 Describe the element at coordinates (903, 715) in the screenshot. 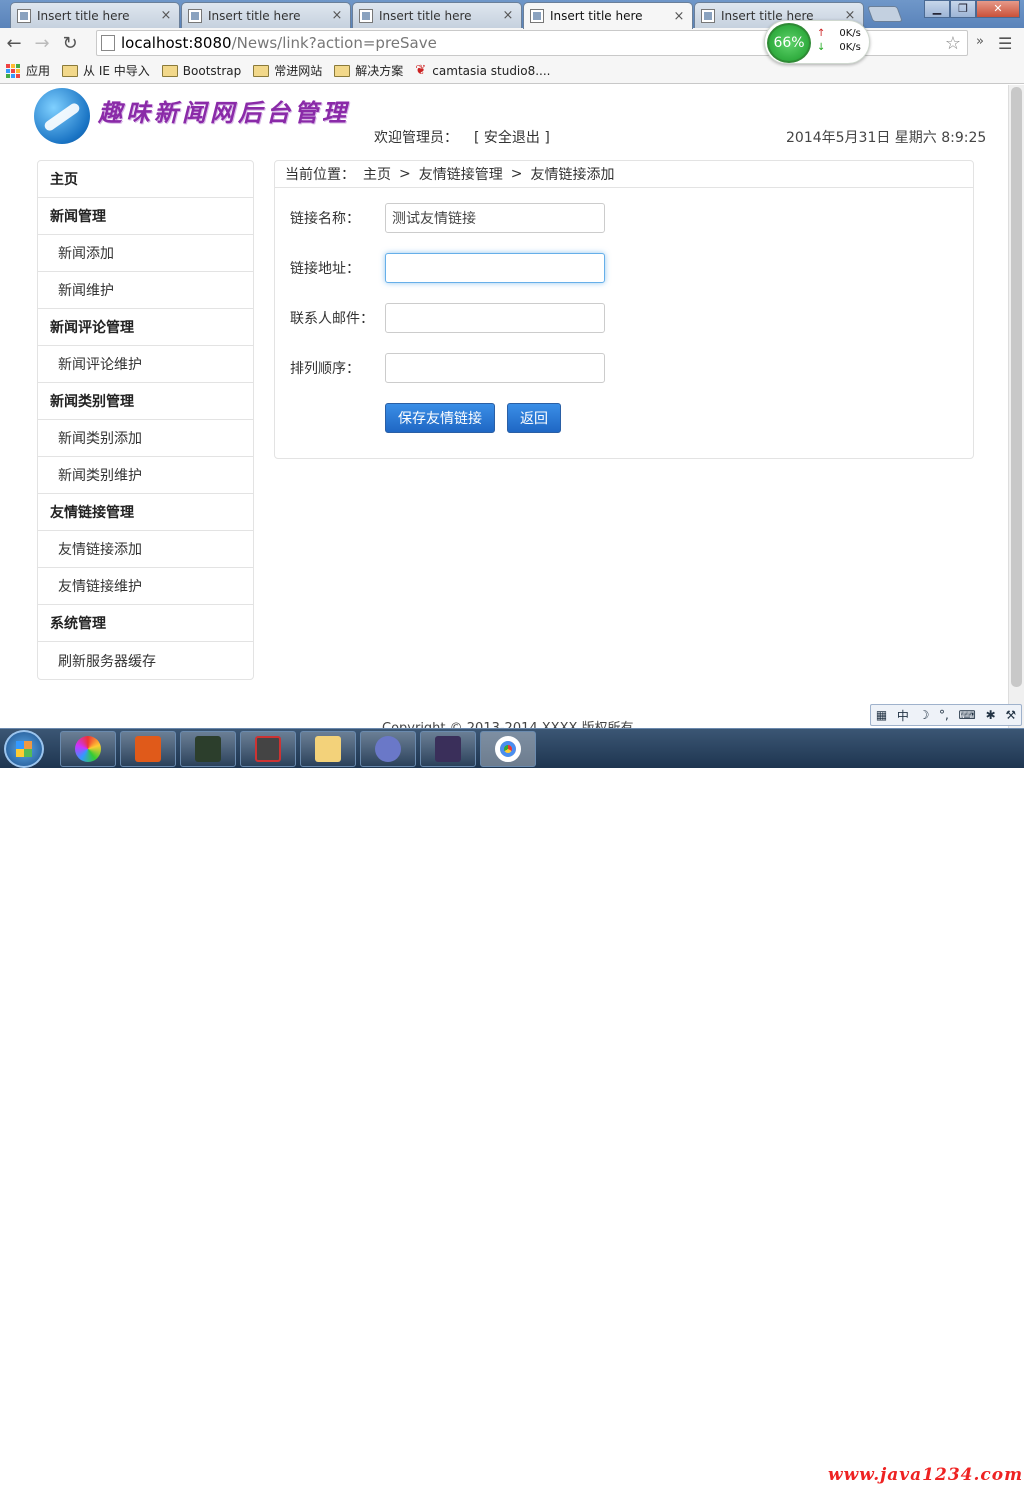

I see `ime-language: 中` at that location.